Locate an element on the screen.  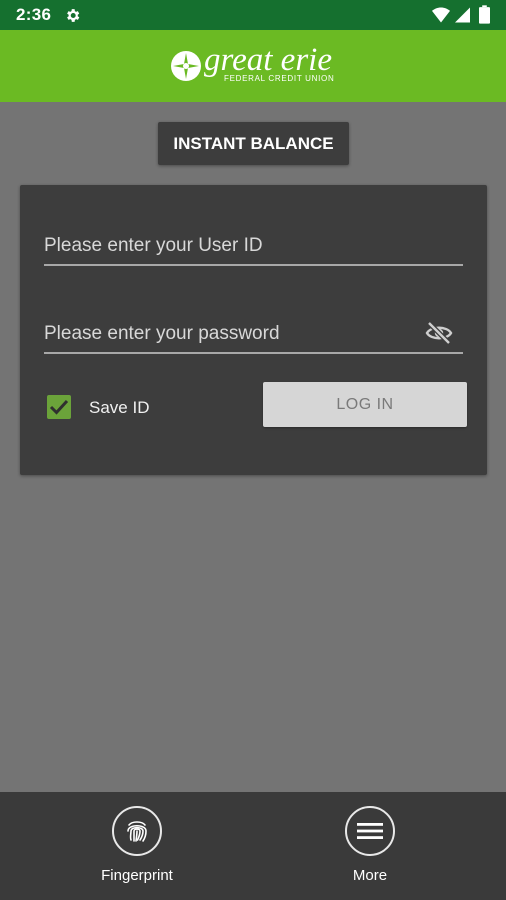
fingerprint-label: Fingerprint is located at coordinates (137, 875).